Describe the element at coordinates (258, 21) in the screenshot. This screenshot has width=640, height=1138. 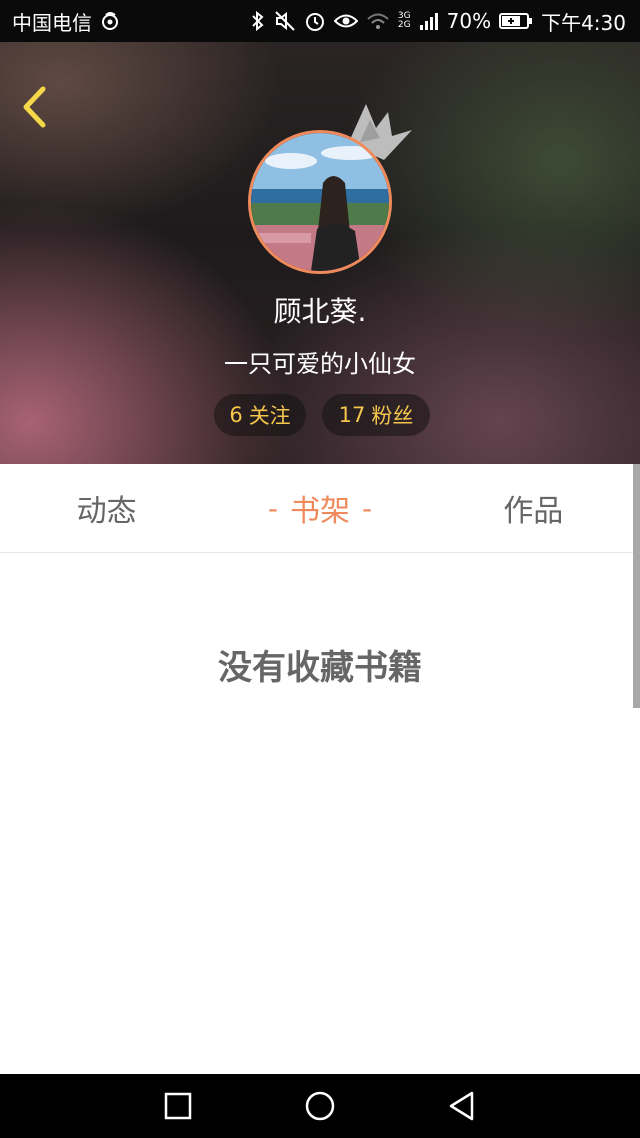
I see `bluetooth-icon` at that location.